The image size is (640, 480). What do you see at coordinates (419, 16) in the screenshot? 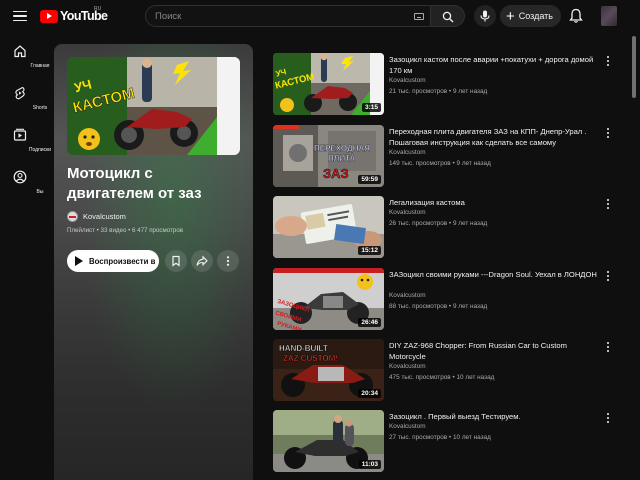
I see `keyboard-icon` at bounding box center [419, 16].